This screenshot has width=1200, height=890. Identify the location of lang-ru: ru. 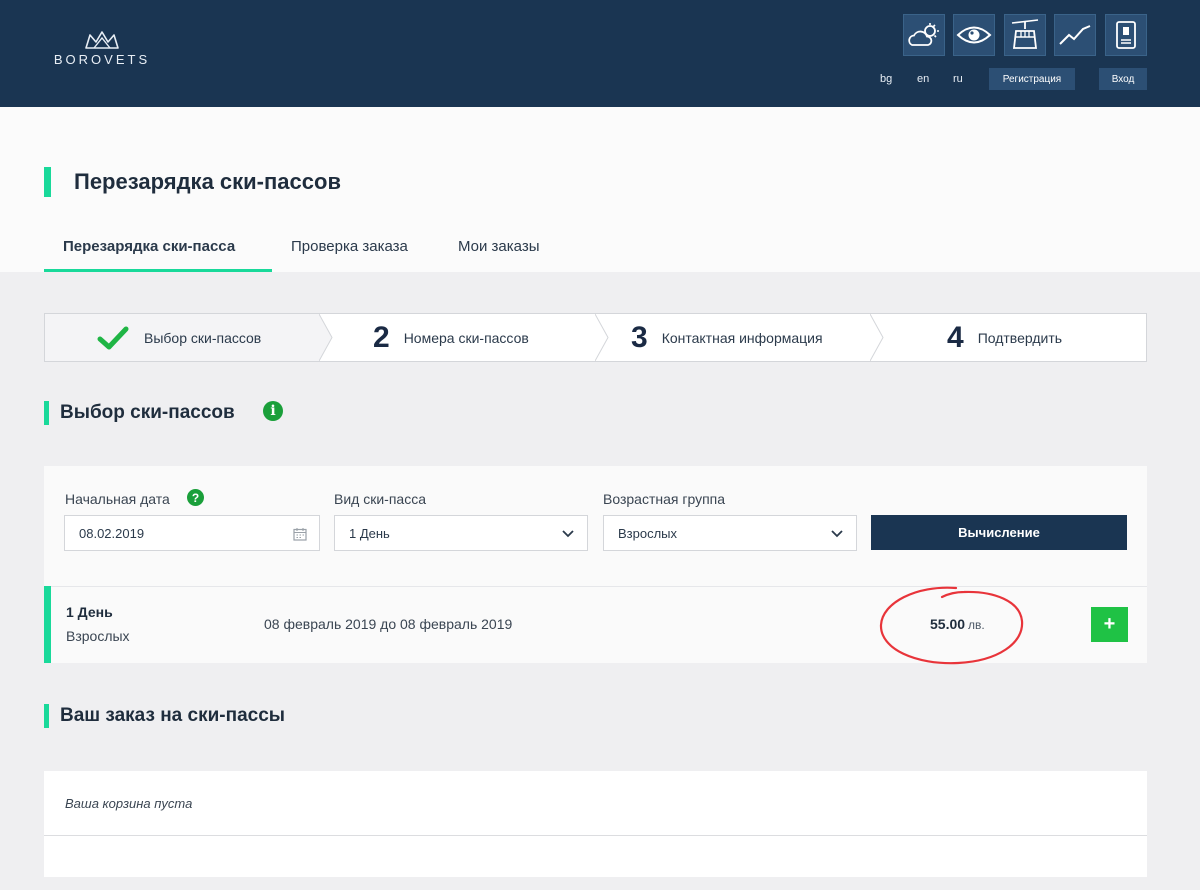
(958, 79).